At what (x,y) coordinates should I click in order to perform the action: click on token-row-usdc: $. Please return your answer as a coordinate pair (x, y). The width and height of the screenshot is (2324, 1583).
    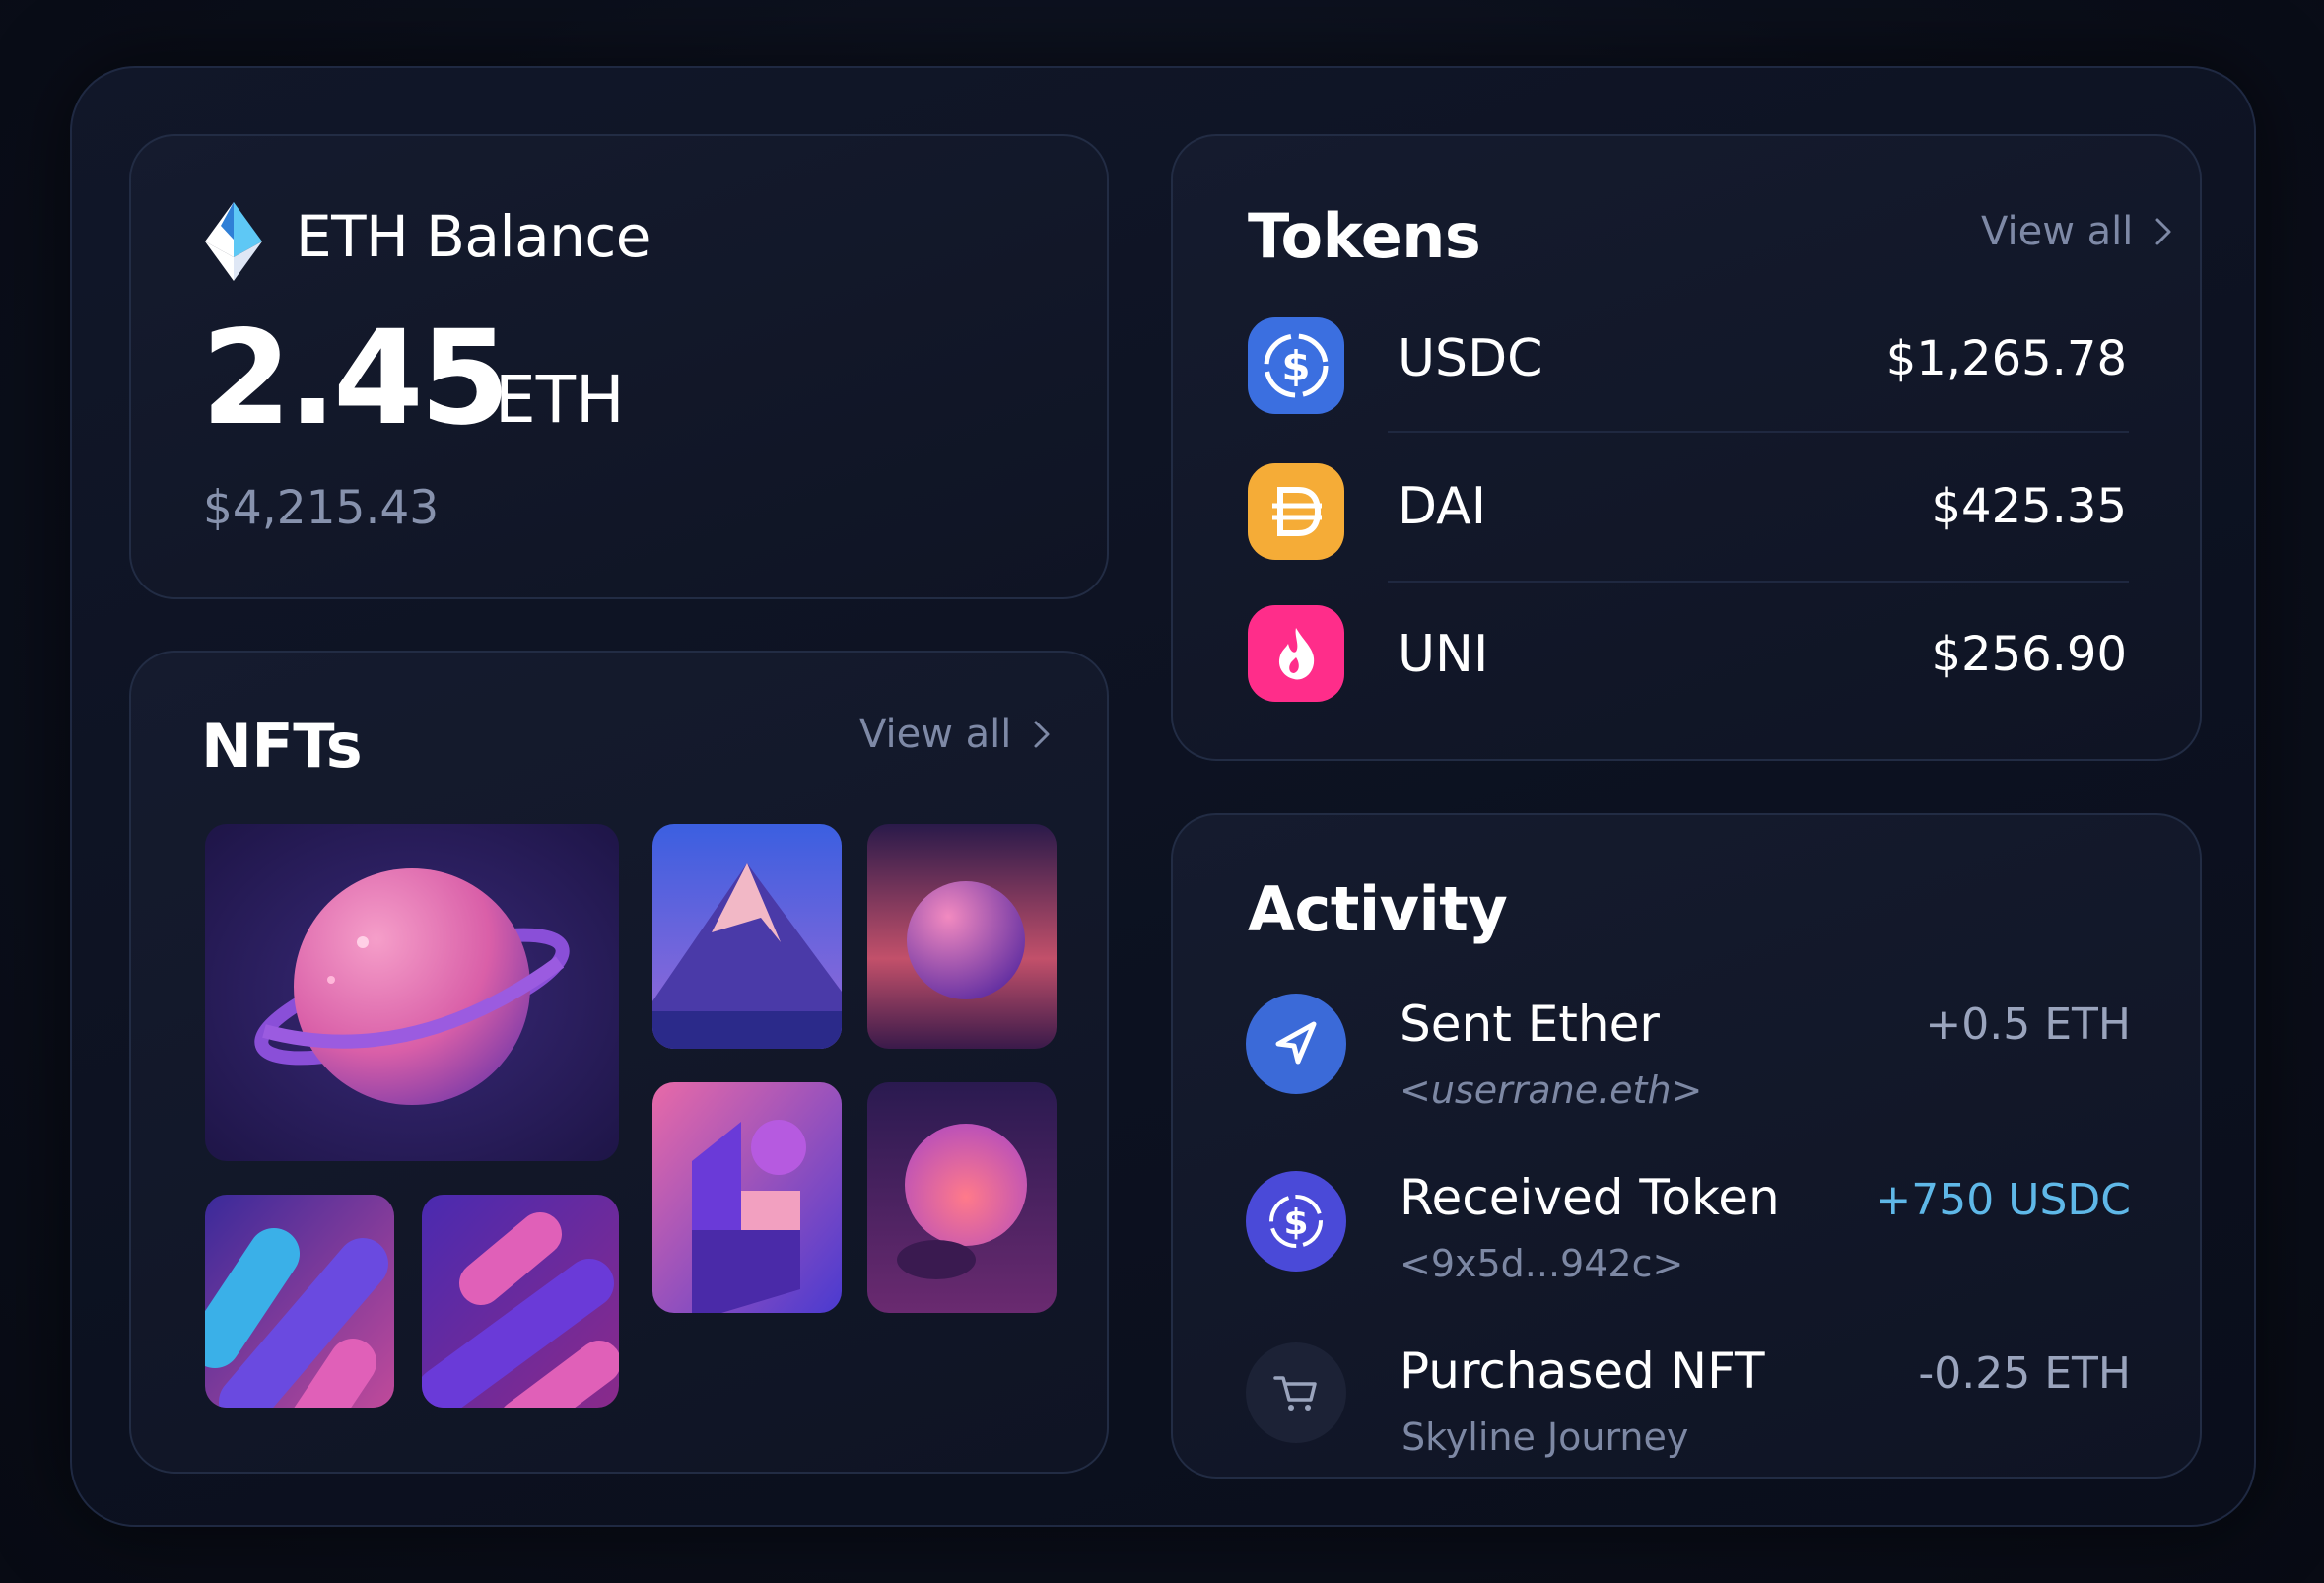
    Looking at the image, I should click on (1296, 365).